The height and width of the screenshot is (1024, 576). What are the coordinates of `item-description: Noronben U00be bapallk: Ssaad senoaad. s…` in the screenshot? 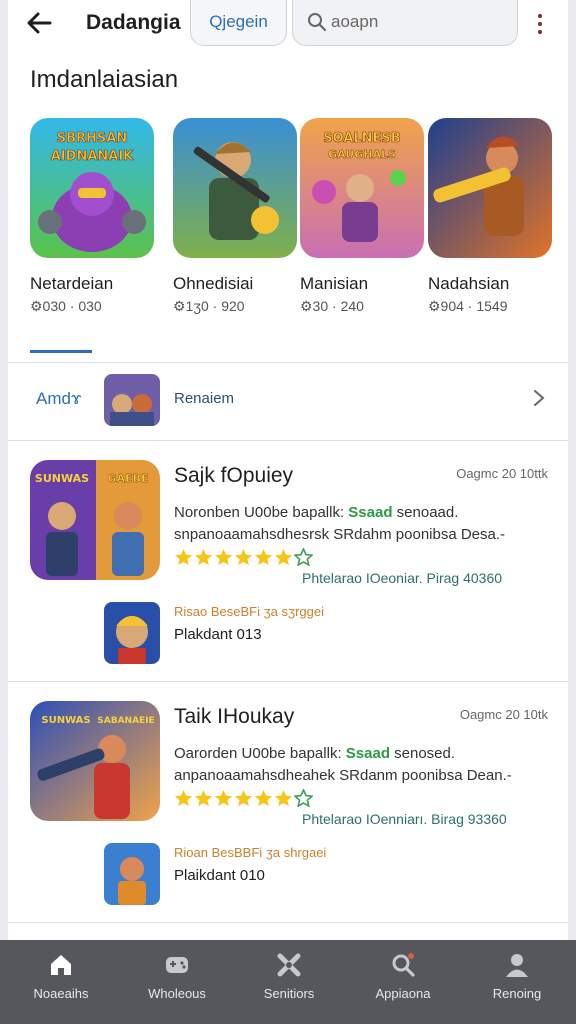 It's located at (340, 523).